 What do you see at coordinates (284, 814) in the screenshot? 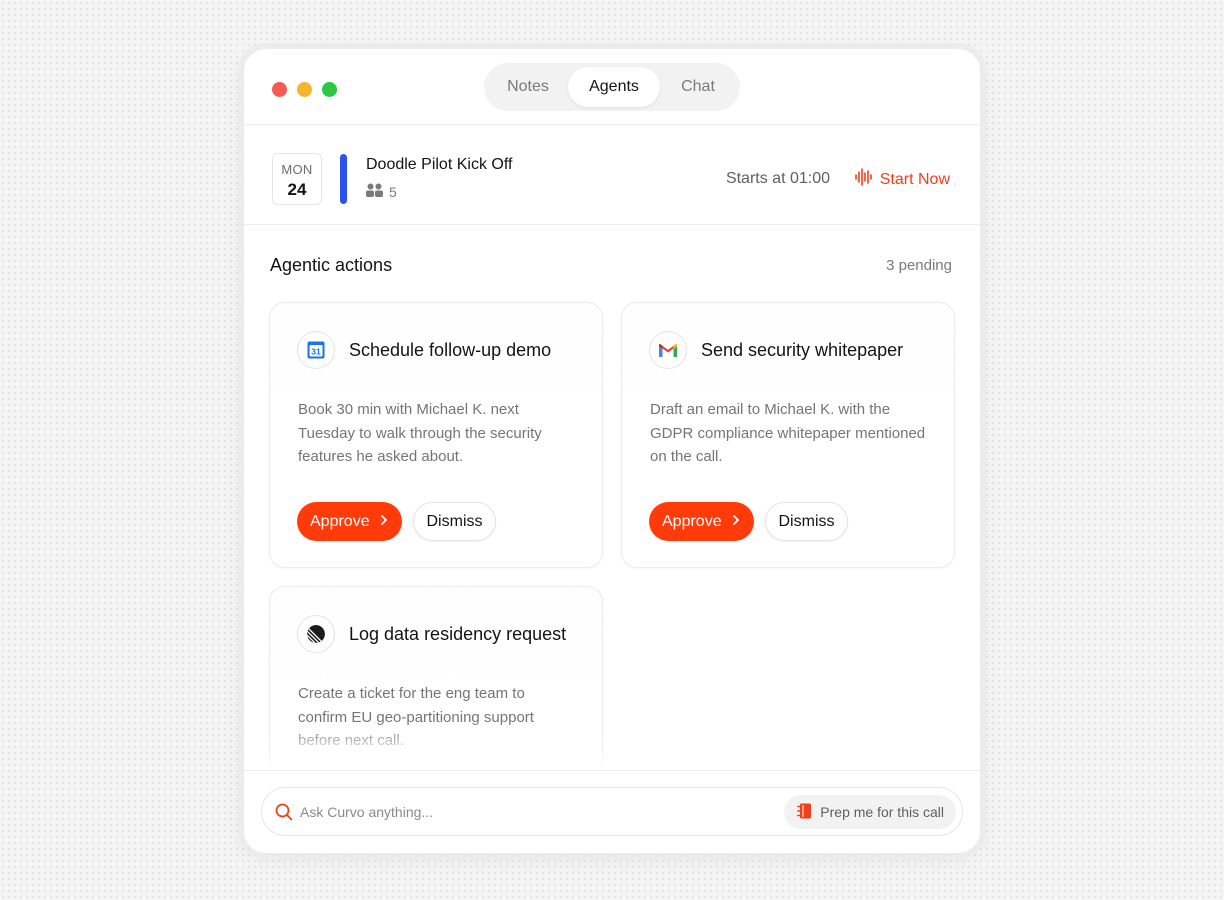
I see `search-icon` at bounding box center [284, 814].